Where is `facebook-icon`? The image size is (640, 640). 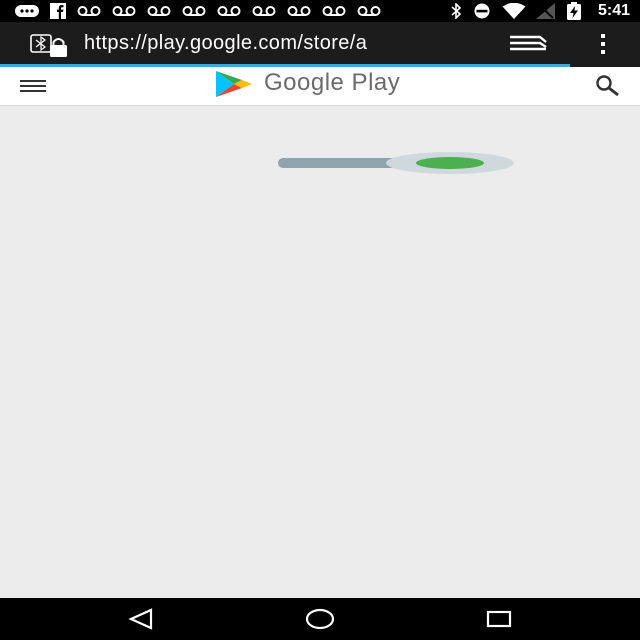 facebook-icon is located at coordinates (58, 11).